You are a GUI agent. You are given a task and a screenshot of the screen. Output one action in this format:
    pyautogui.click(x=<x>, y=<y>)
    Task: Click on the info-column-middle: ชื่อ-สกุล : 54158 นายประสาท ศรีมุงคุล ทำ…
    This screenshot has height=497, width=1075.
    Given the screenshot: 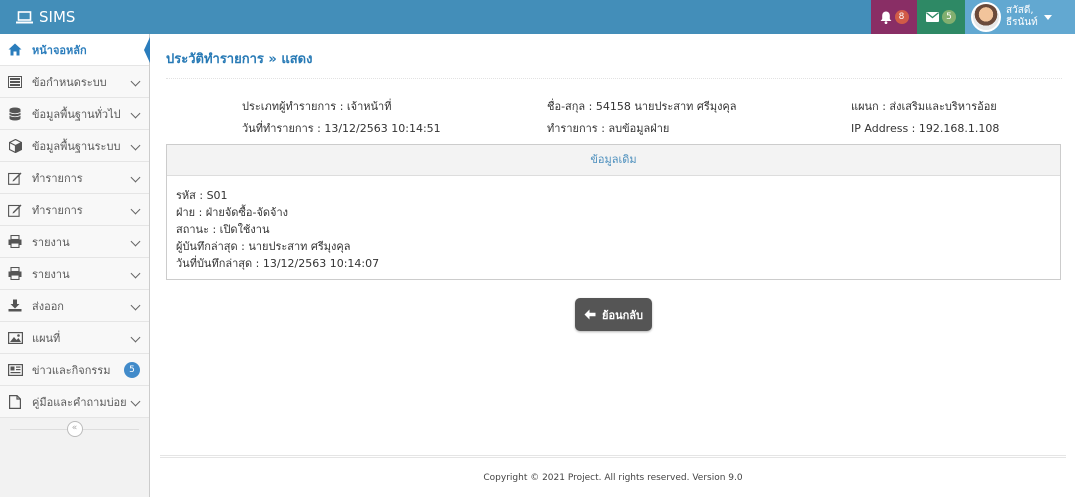 What is the action you would take?
    pyautogui.click(x=642, y=118)
    